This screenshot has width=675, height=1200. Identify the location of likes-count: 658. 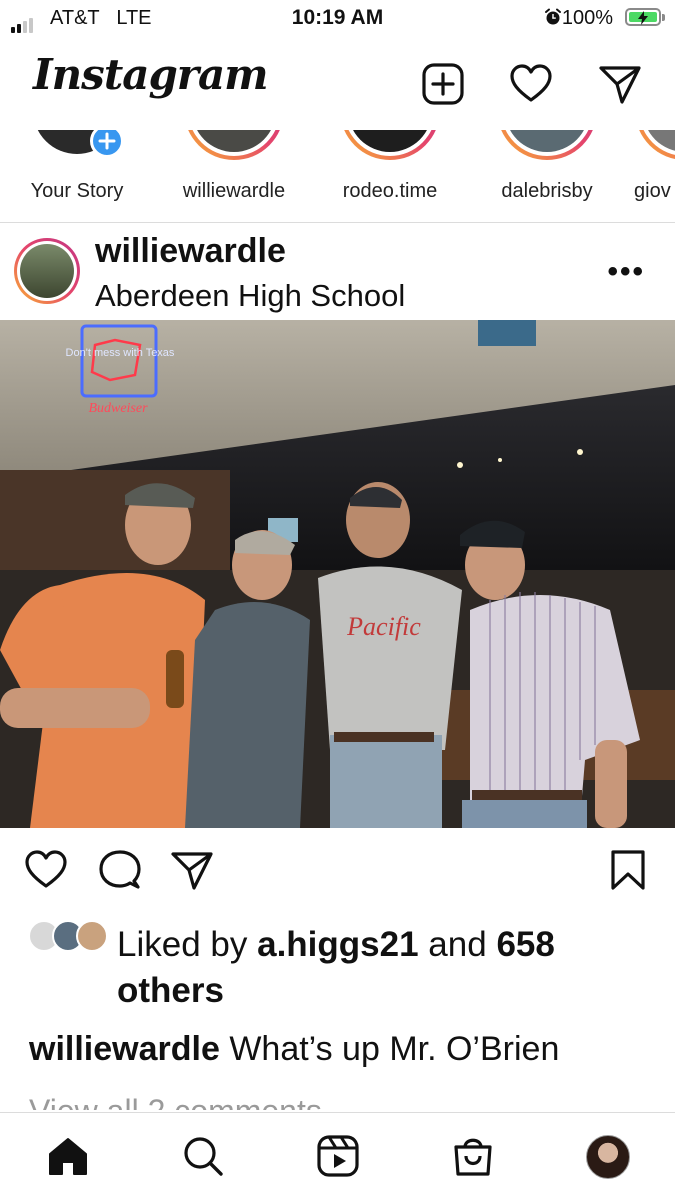
(525, 944).